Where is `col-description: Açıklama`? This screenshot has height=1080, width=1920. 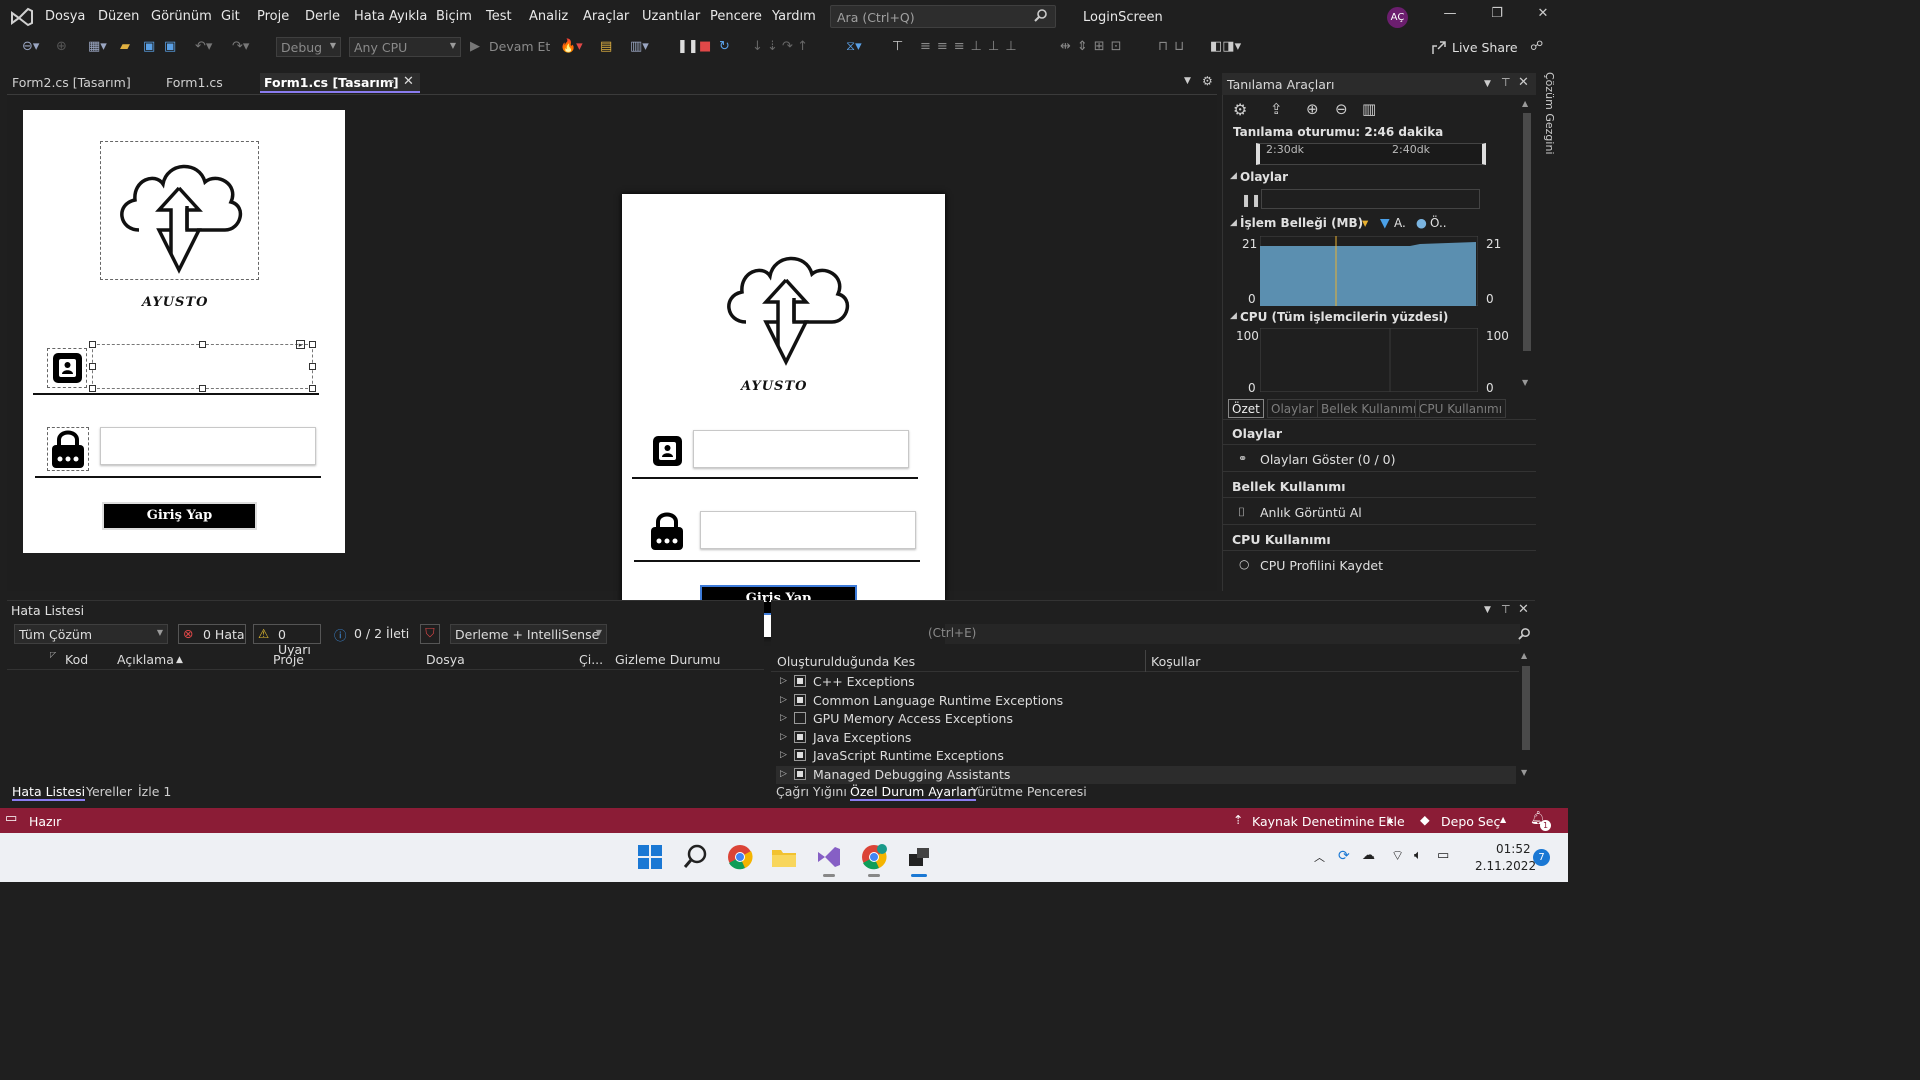 col-description: Açıklama is located at coordinates (145, 659).